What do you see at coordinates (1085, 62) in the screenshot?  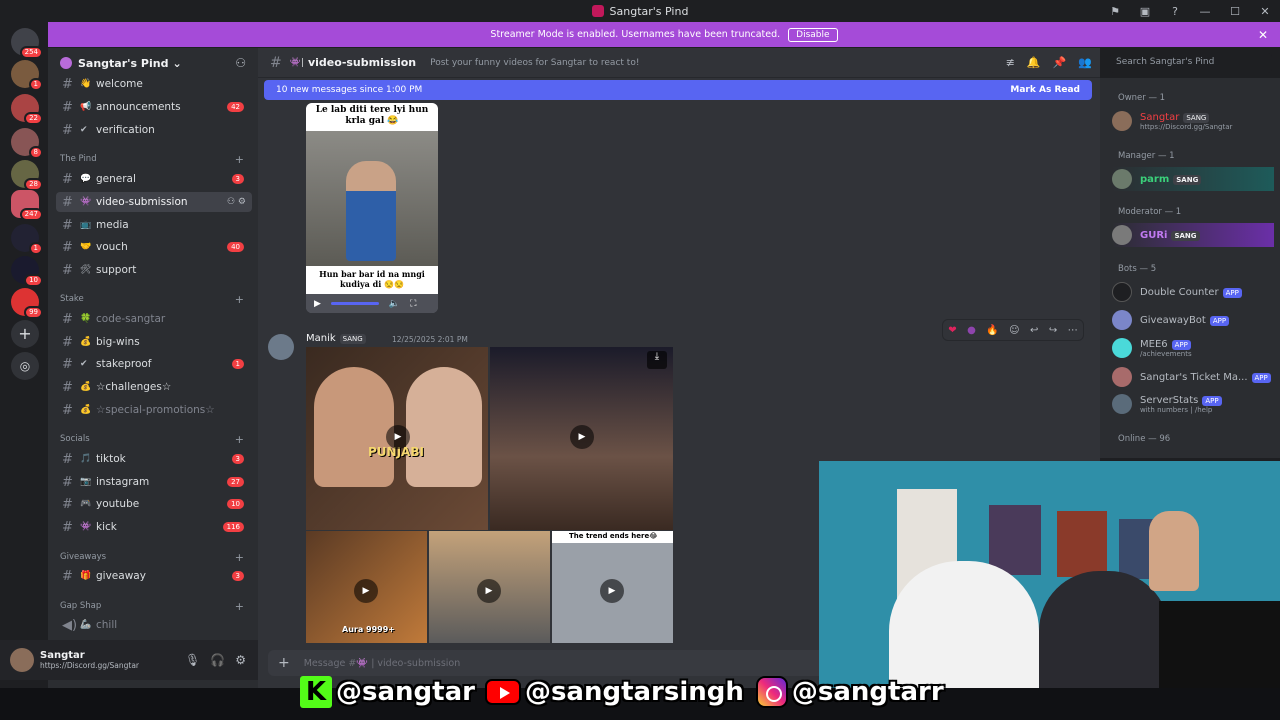 I see `members-icon: 👥` at bounding box center [1085, 62].